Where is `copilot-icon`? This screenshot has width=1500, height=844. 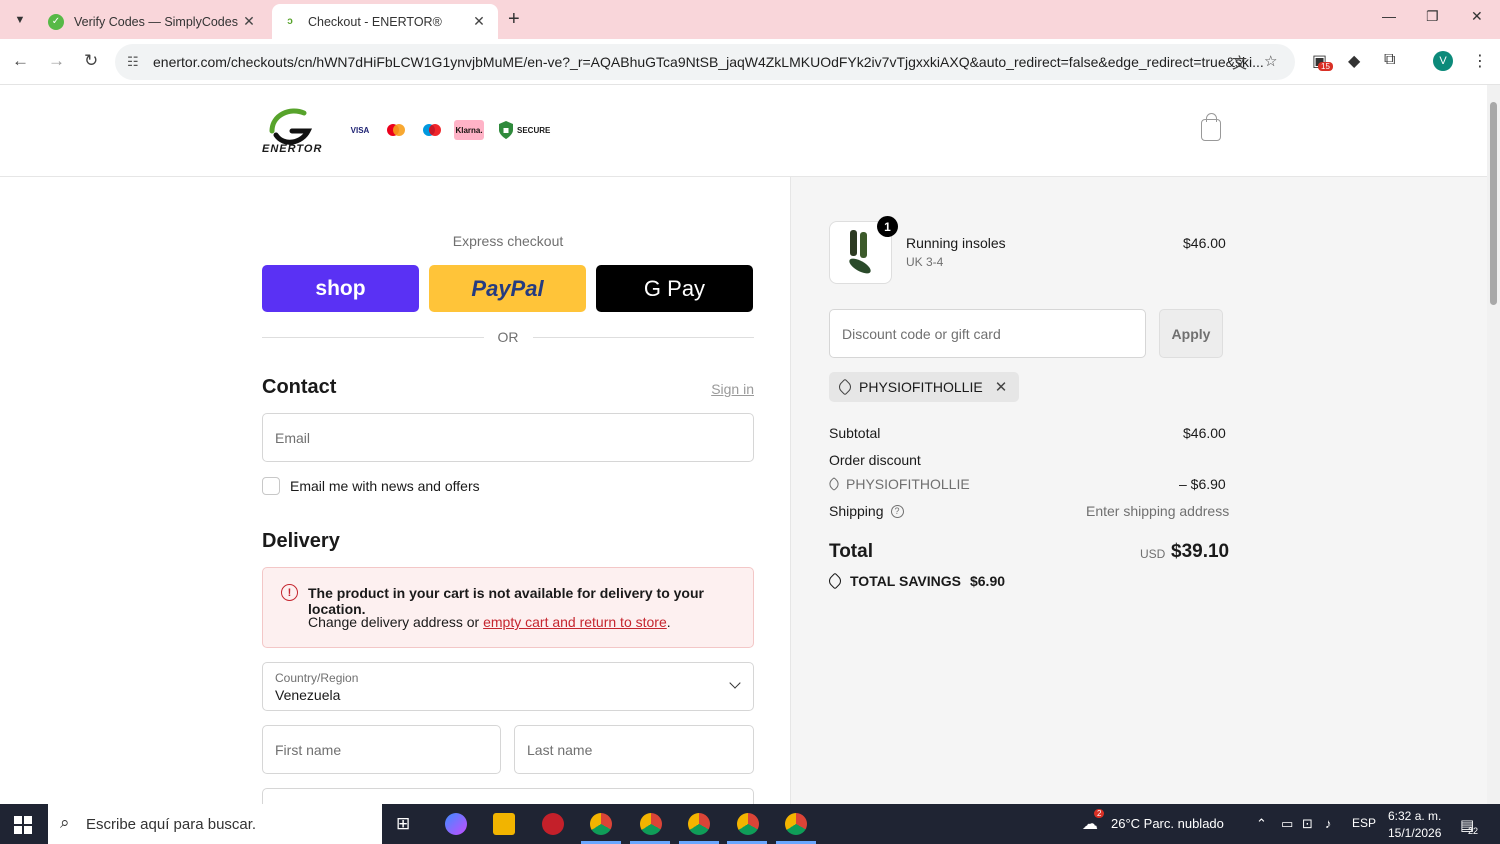
copilot-icon is located at coordinates (456, 824).